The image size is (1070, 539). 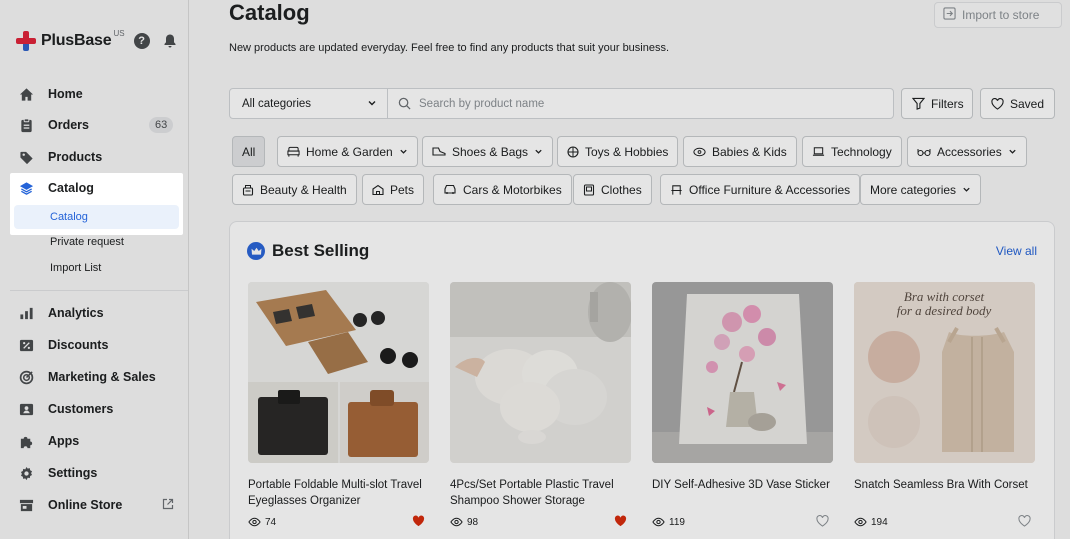 I want to click on sidebar-item-label: Marketing & Sales, so click(x=102, y=377).